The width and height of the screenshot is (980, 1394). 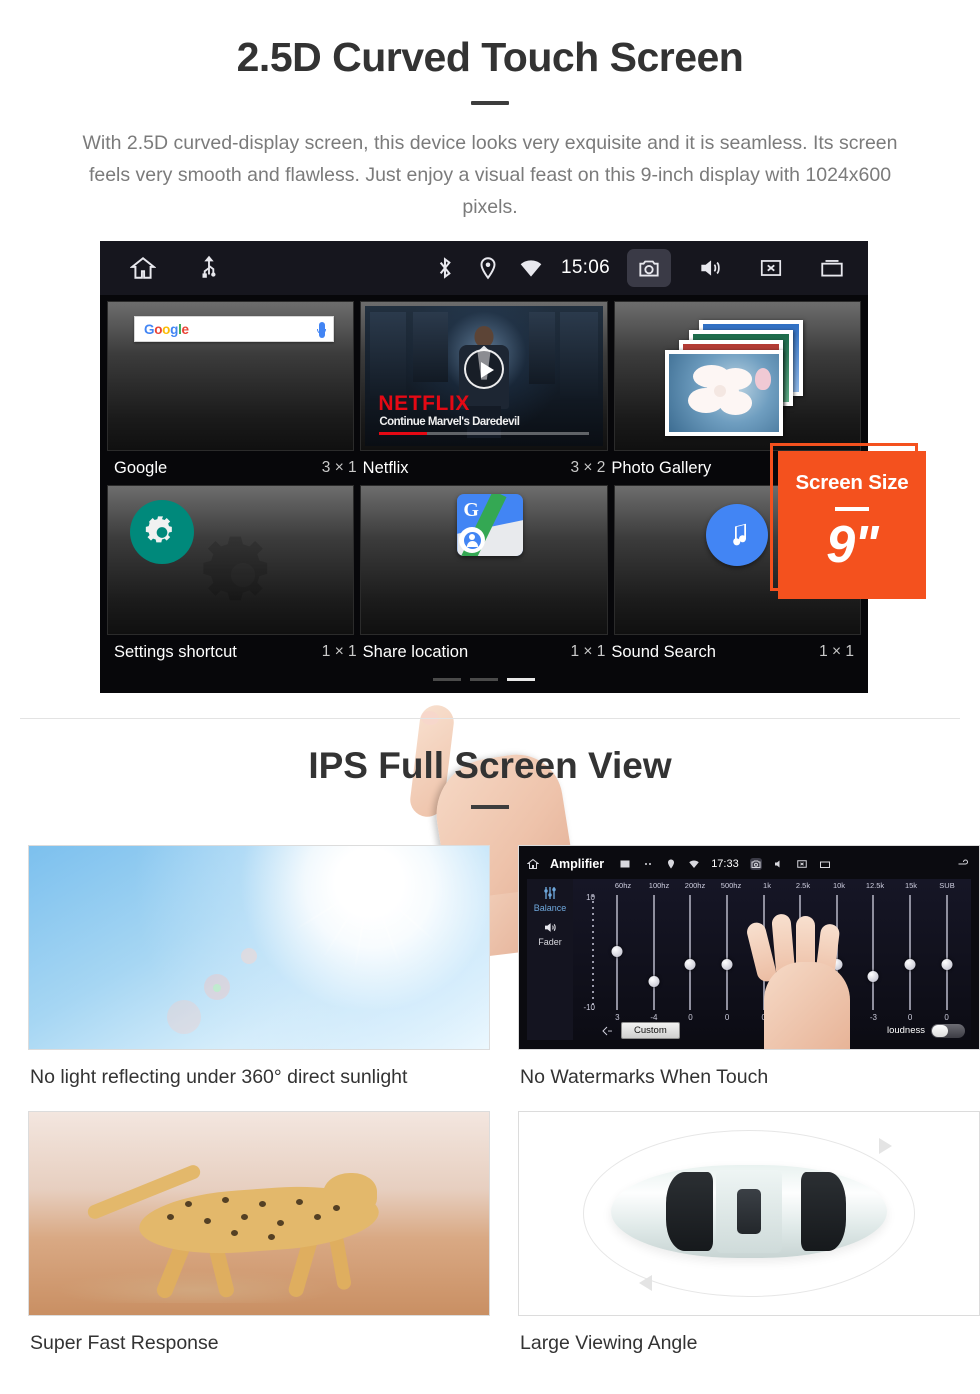 What do you see at coordinates (235, 468) in the screenshot?
I see `widget-label-google: Google 3 × 1` at bounding box center [235, 468].